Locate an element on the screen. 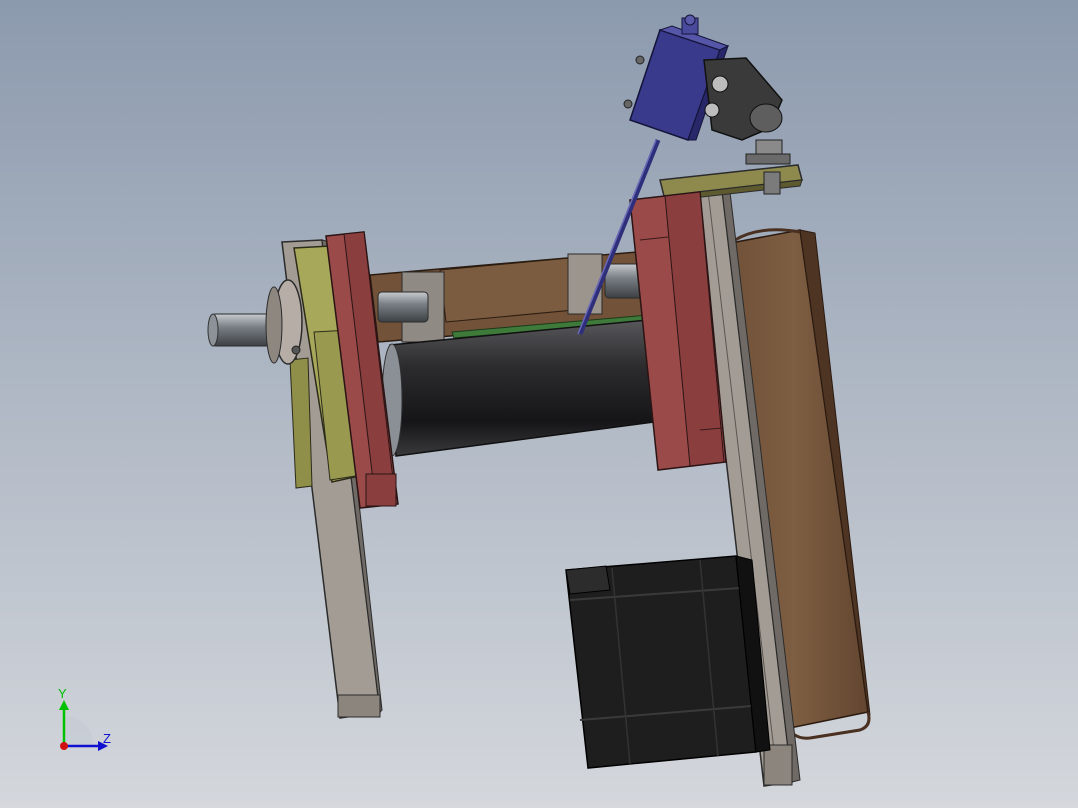  shaft-collar is located at coordinates (284, 322).